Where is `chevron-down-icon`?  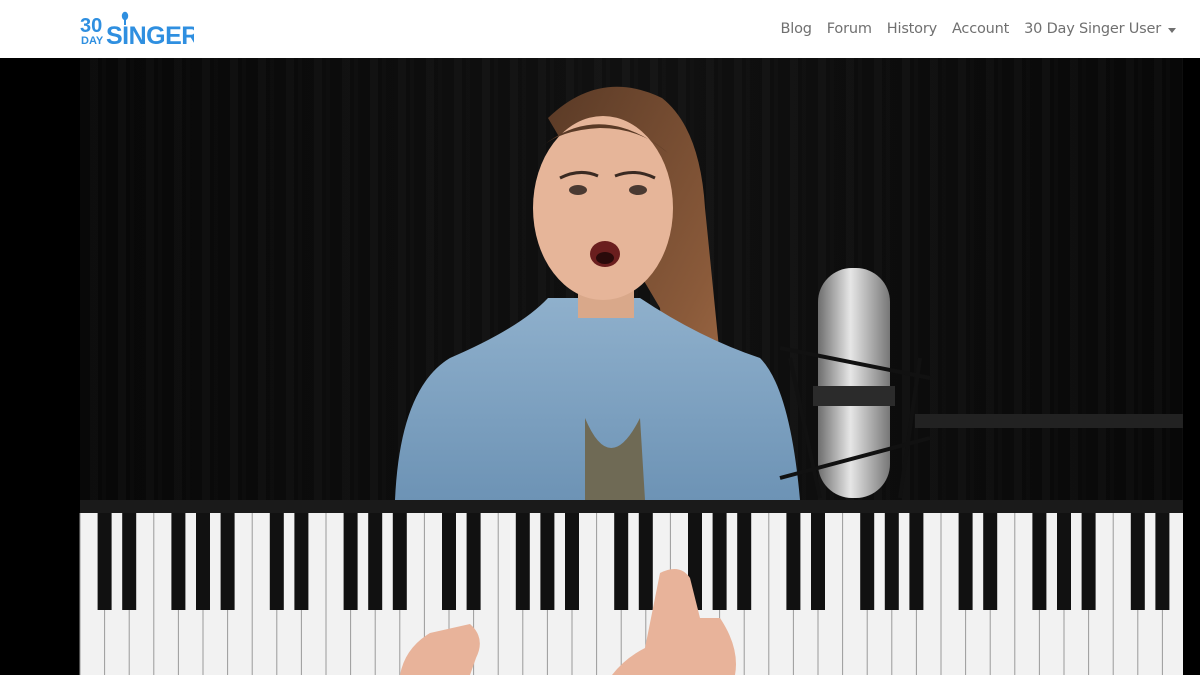
chevron-down-icon is located at coordinates (1172, 30).